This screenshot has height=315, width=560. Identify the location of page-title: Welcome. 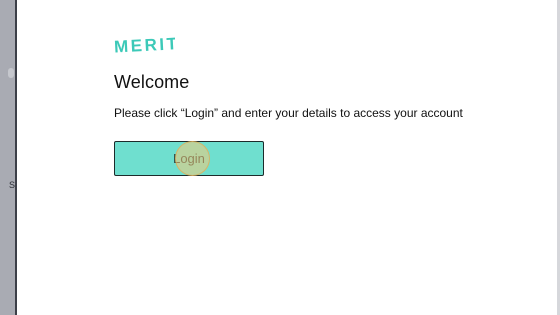
(152, 82).